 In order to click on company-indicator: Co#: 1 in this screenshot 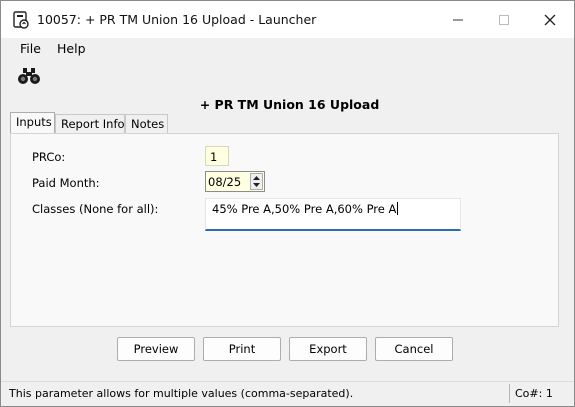, I will do `click(534, 393)`.